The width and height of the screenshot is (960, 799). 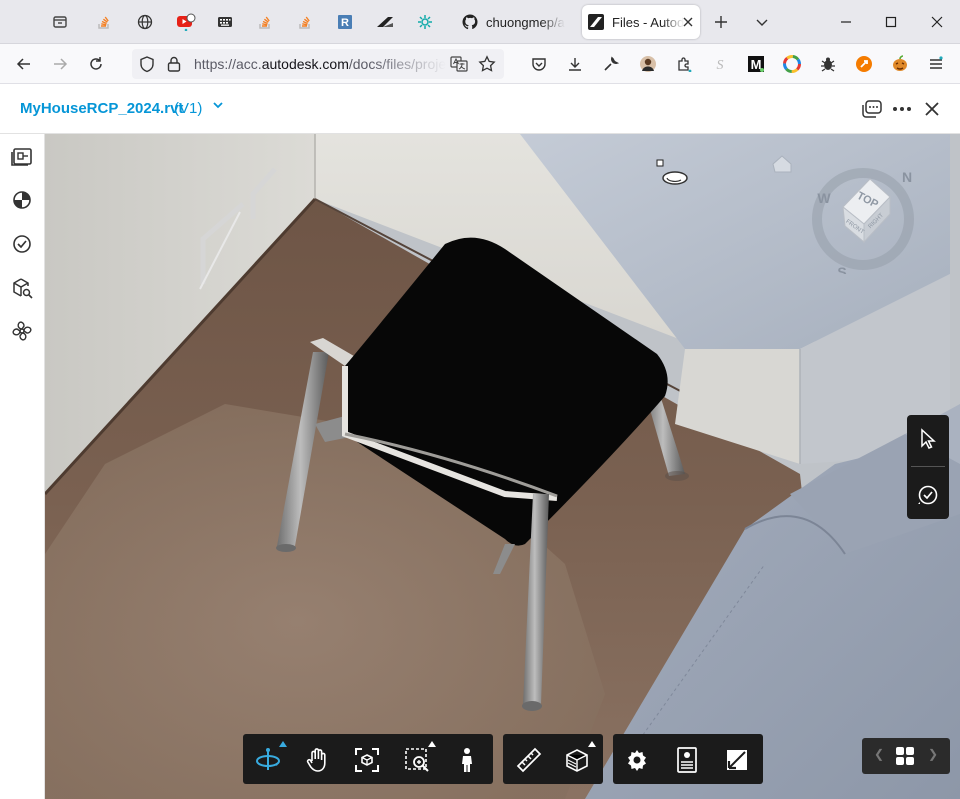 What do you see at coordinates (841, 269) in the screenshot?
I see `compass-s-label: S` at bounding box center [841, 269].